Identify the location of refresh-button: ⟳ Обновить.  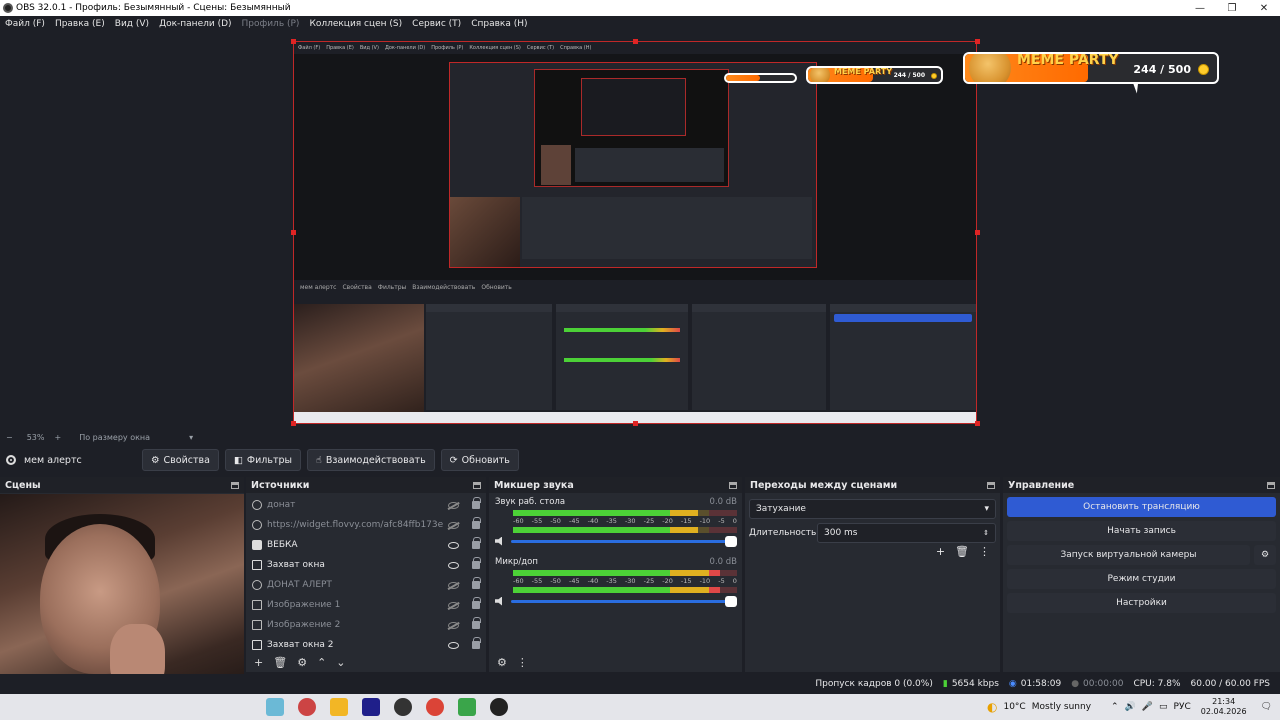
(479, 460).